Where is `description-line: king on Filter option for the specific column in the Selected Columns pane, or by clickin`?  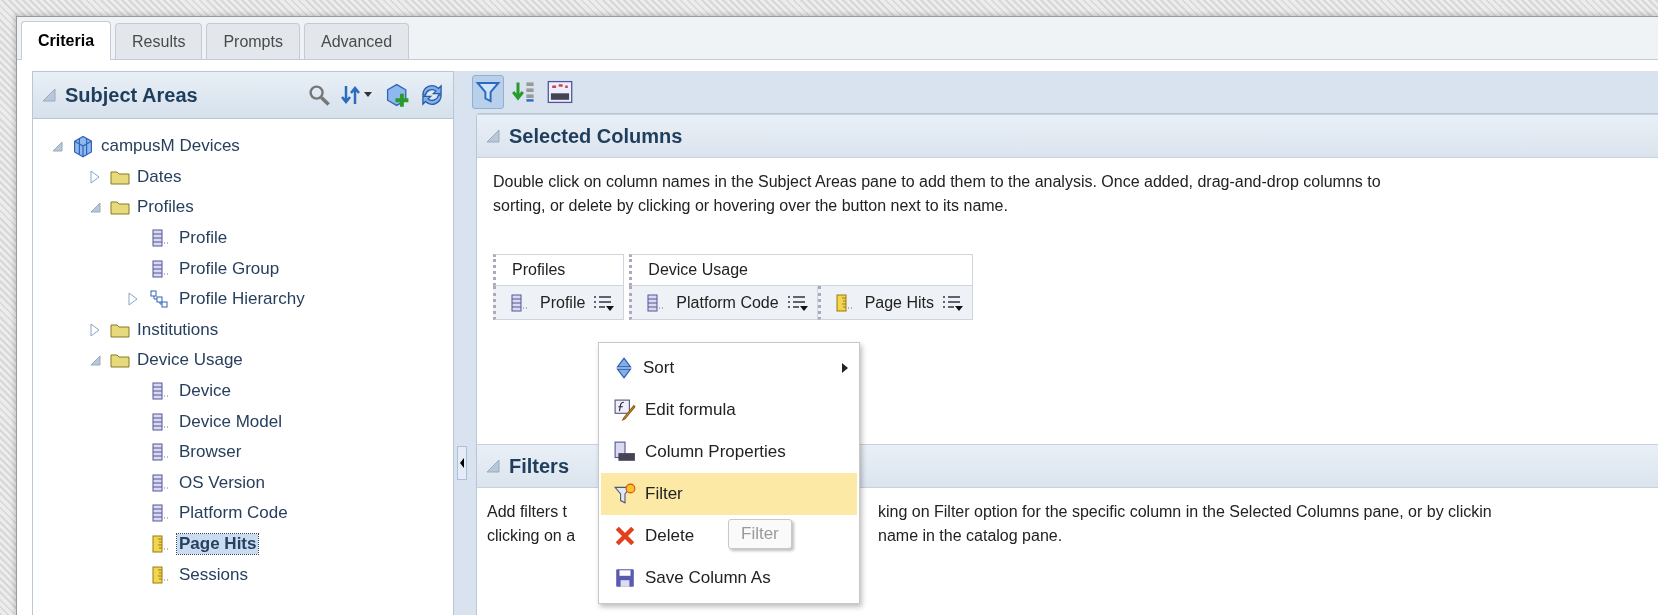
description-line: king on Filter option for the specific column in the Selected Columns pane, or by clickin is located at coordinates (1185, 512).